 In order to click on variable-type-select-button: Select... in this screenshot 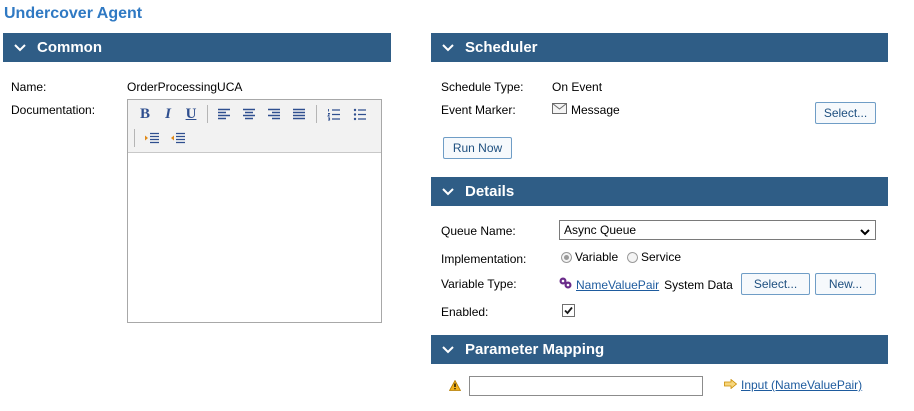, I will do `click(775, 284)`.